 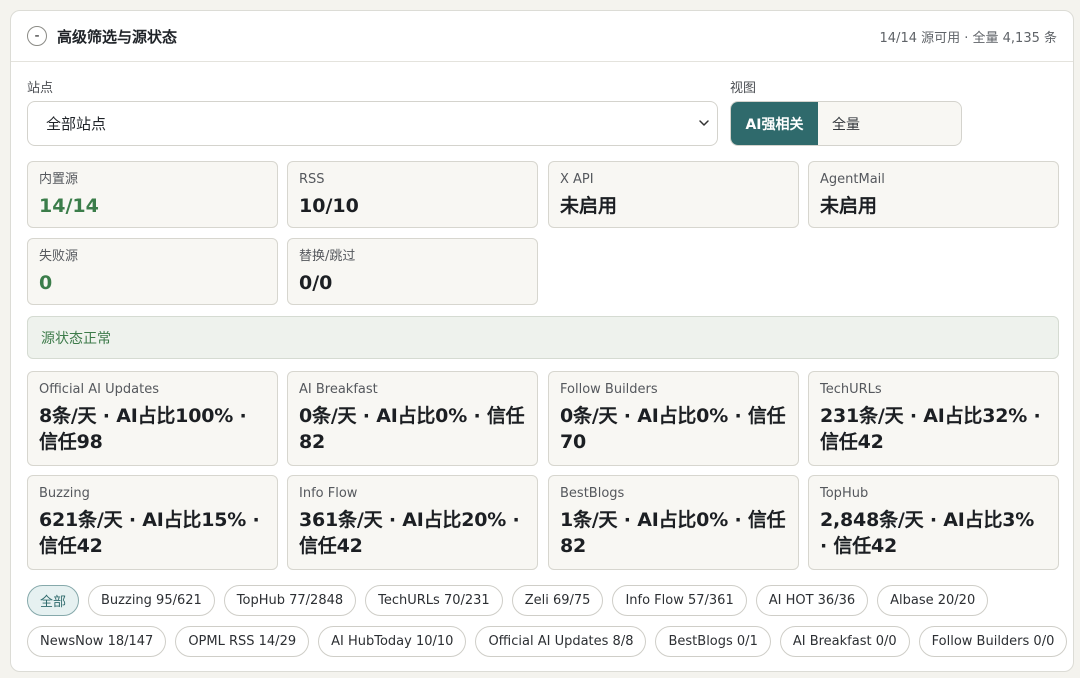 I want to click on chip-bestblogs: BestBlogs 0/1, so click(x=713, y=641).